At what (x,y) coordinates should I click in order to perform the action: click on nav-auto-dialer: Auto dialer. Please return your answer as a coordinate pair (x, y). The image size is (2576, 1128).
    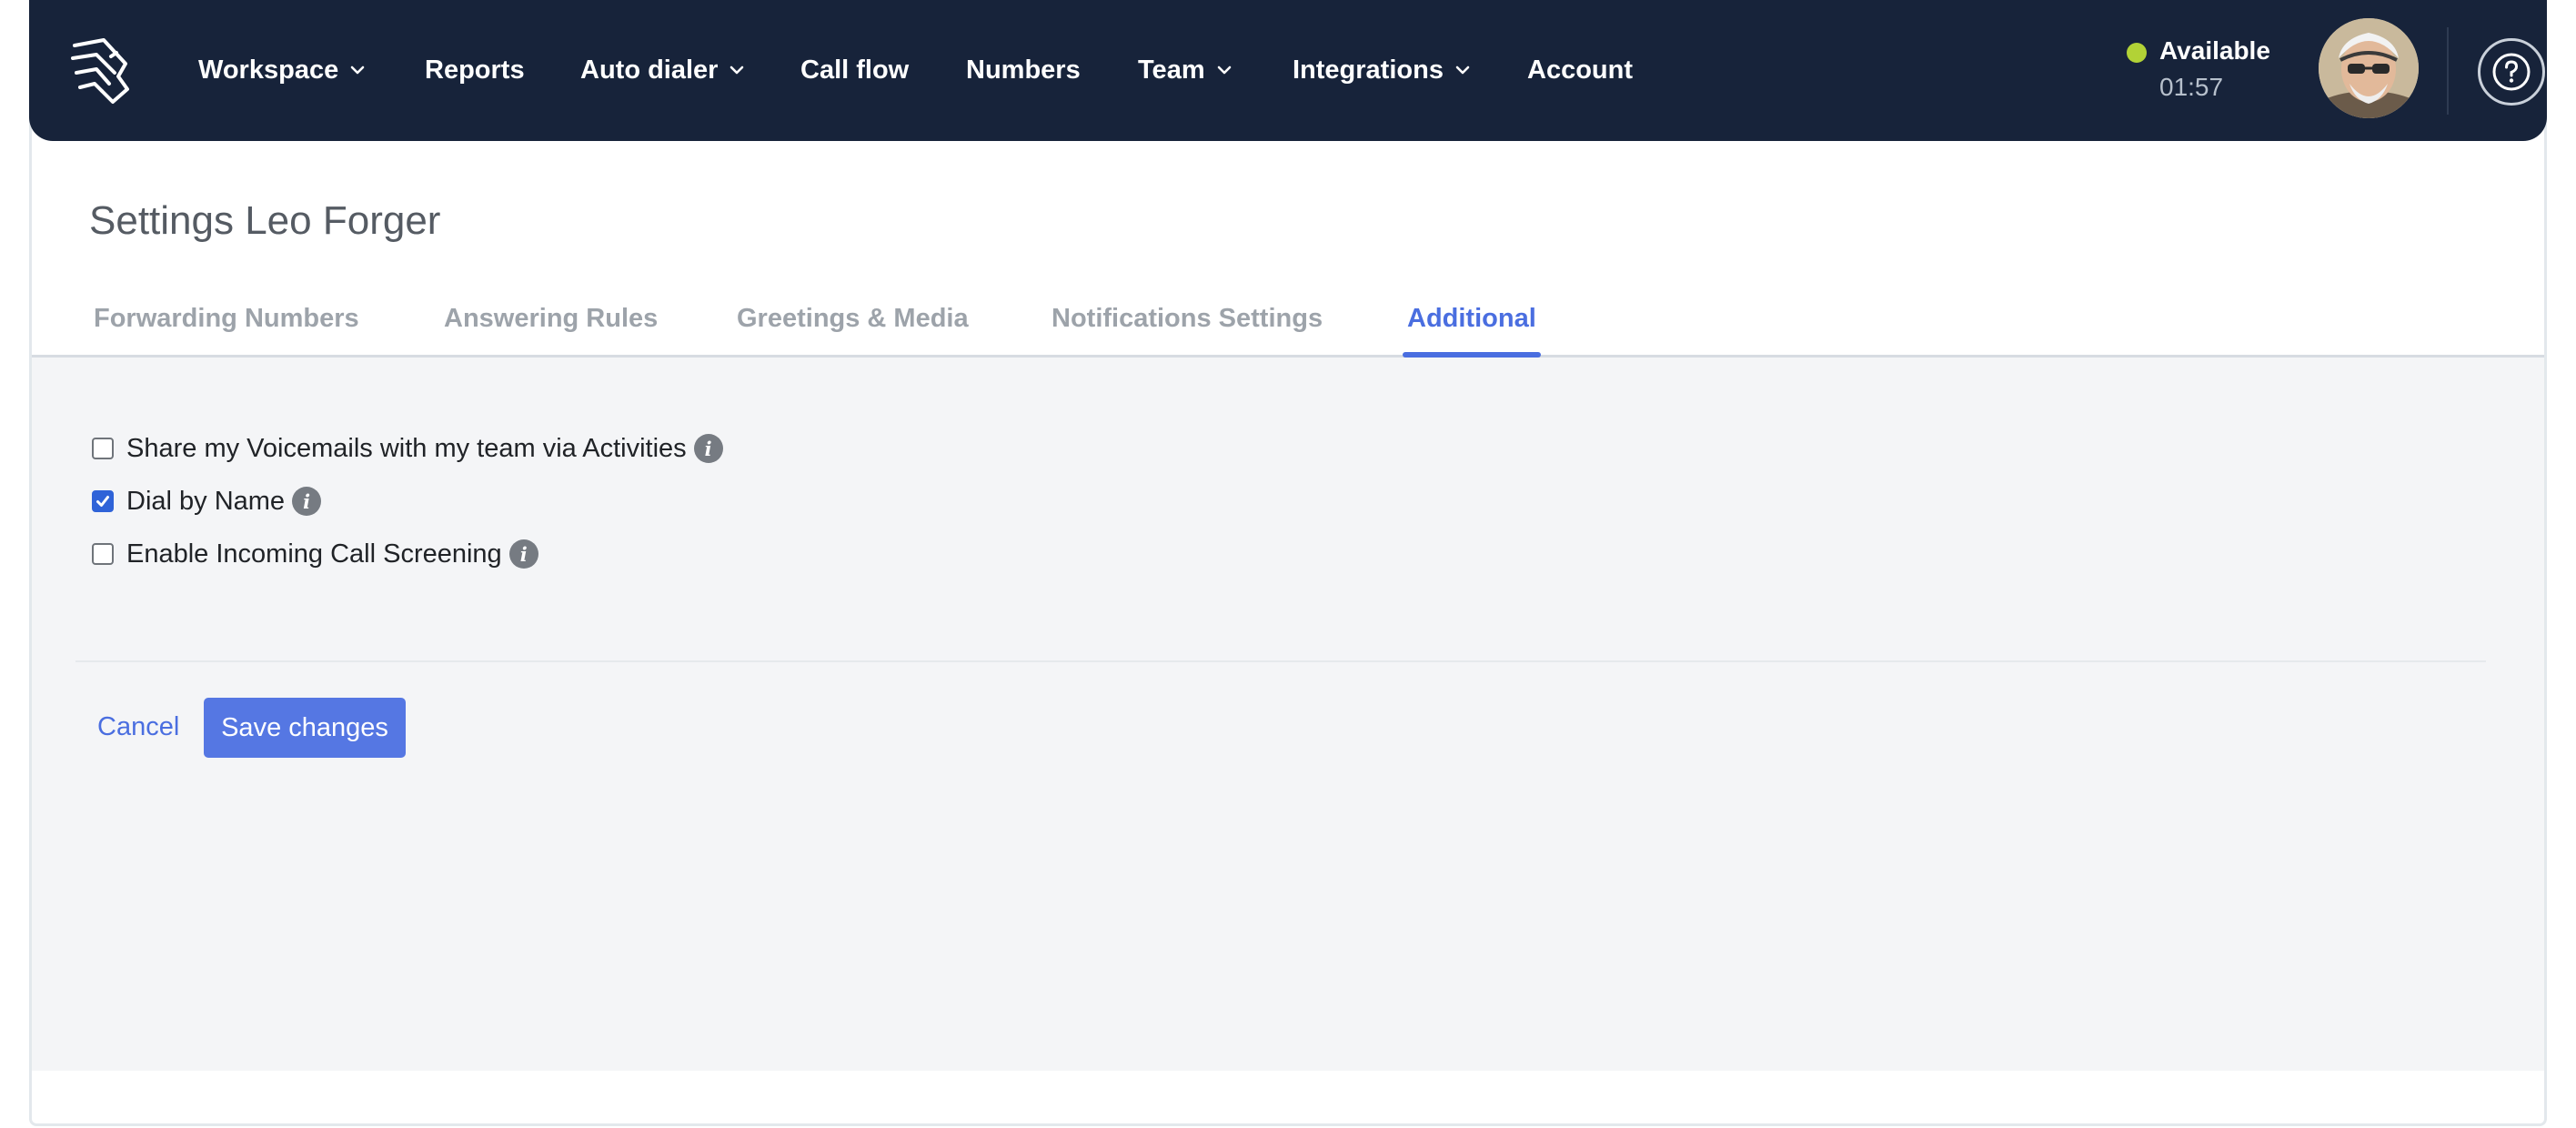
    Looking at the image, I should click on (662, 70).